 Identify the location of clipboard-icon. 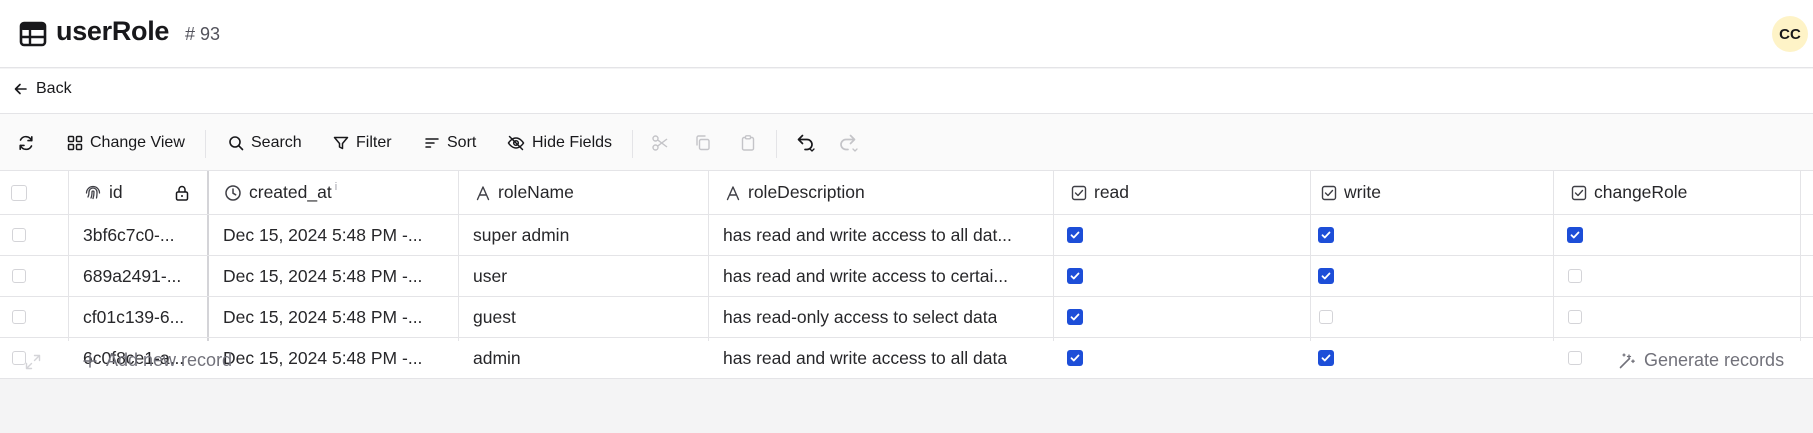
(748, 143).